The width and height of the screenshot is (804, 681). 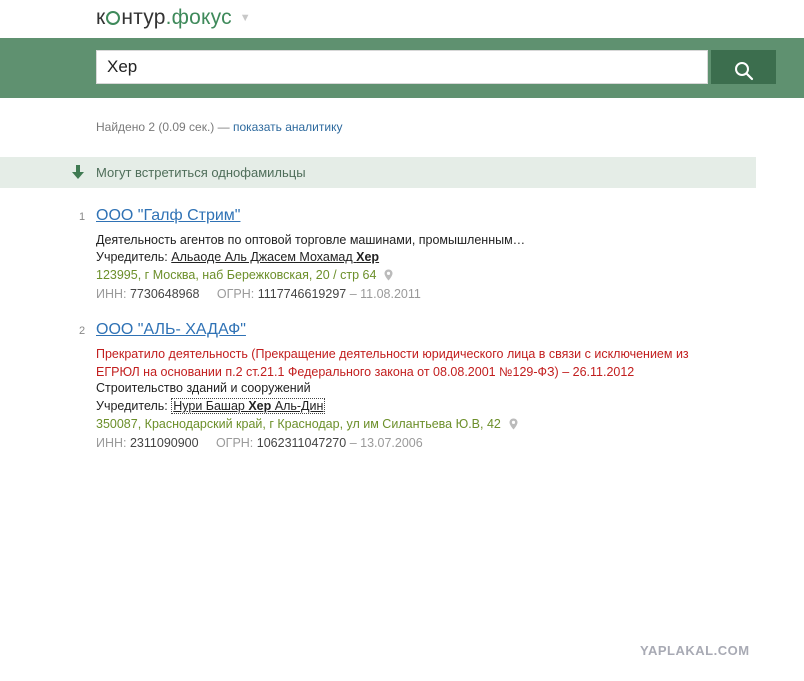 I want to click on ogrn-value: 1062311047270, so click(x=301, y=443).